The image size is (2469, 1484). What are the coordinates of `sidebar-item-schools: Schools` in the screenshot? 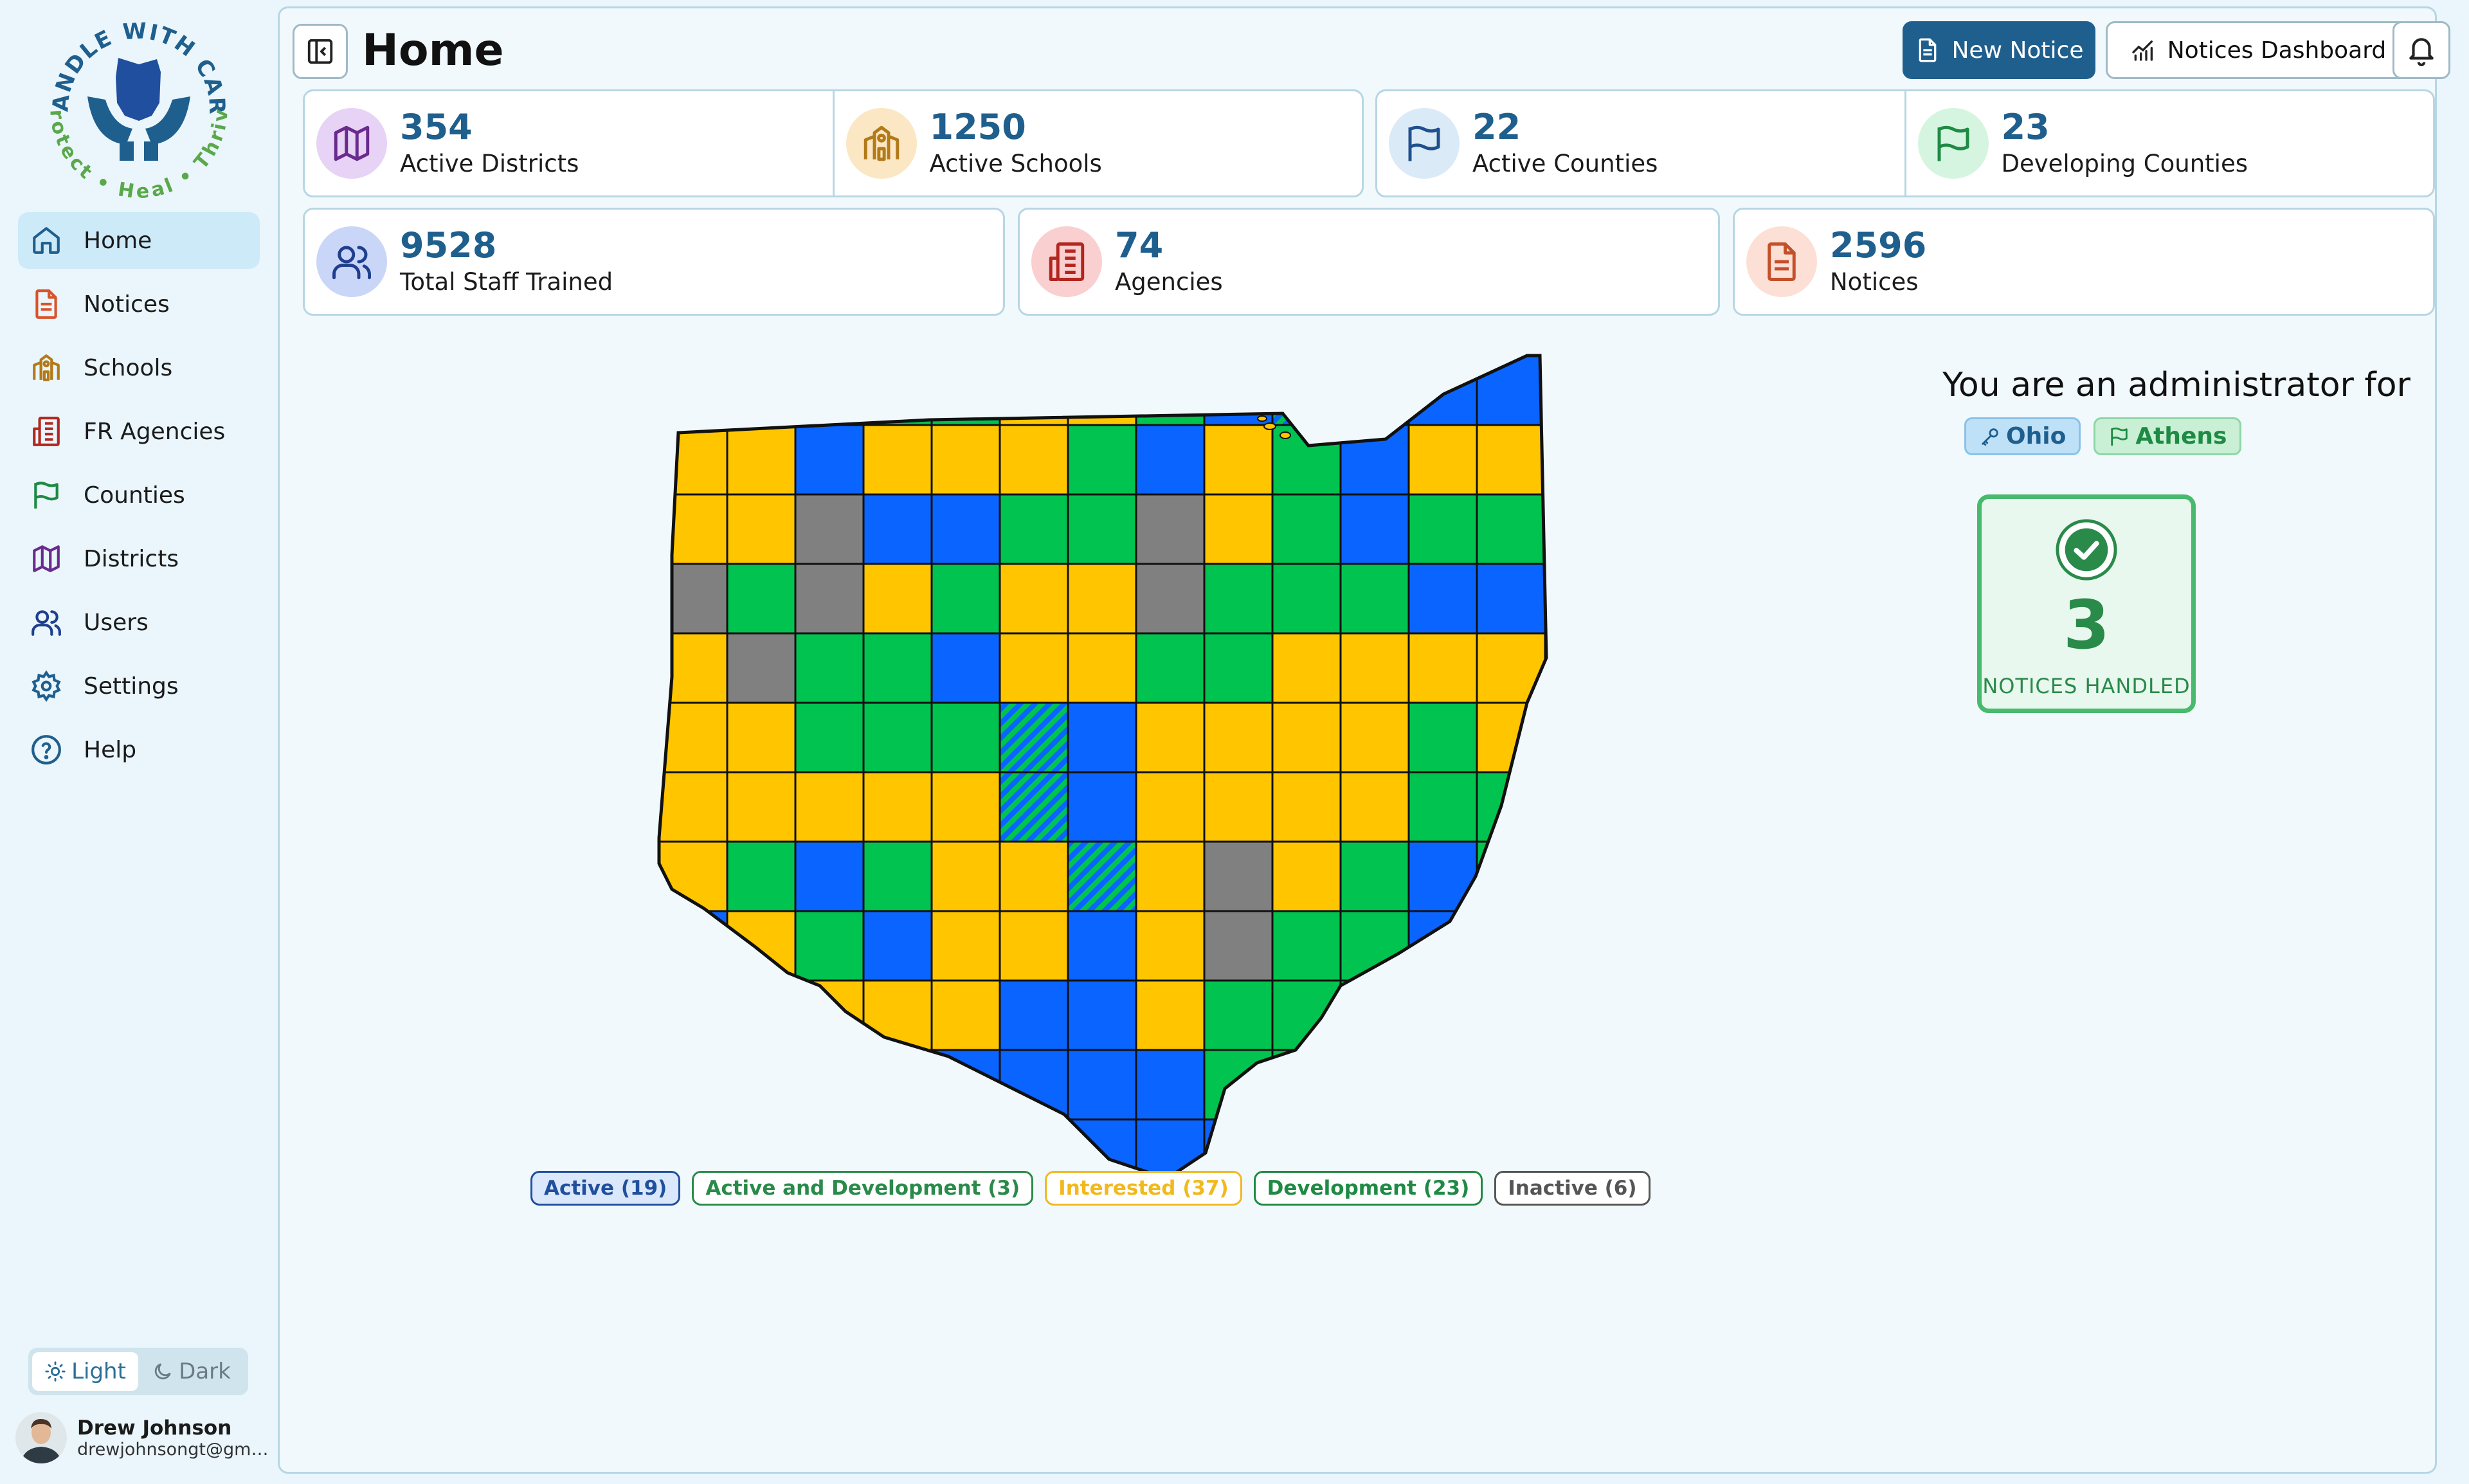 It's located at (139, 367).